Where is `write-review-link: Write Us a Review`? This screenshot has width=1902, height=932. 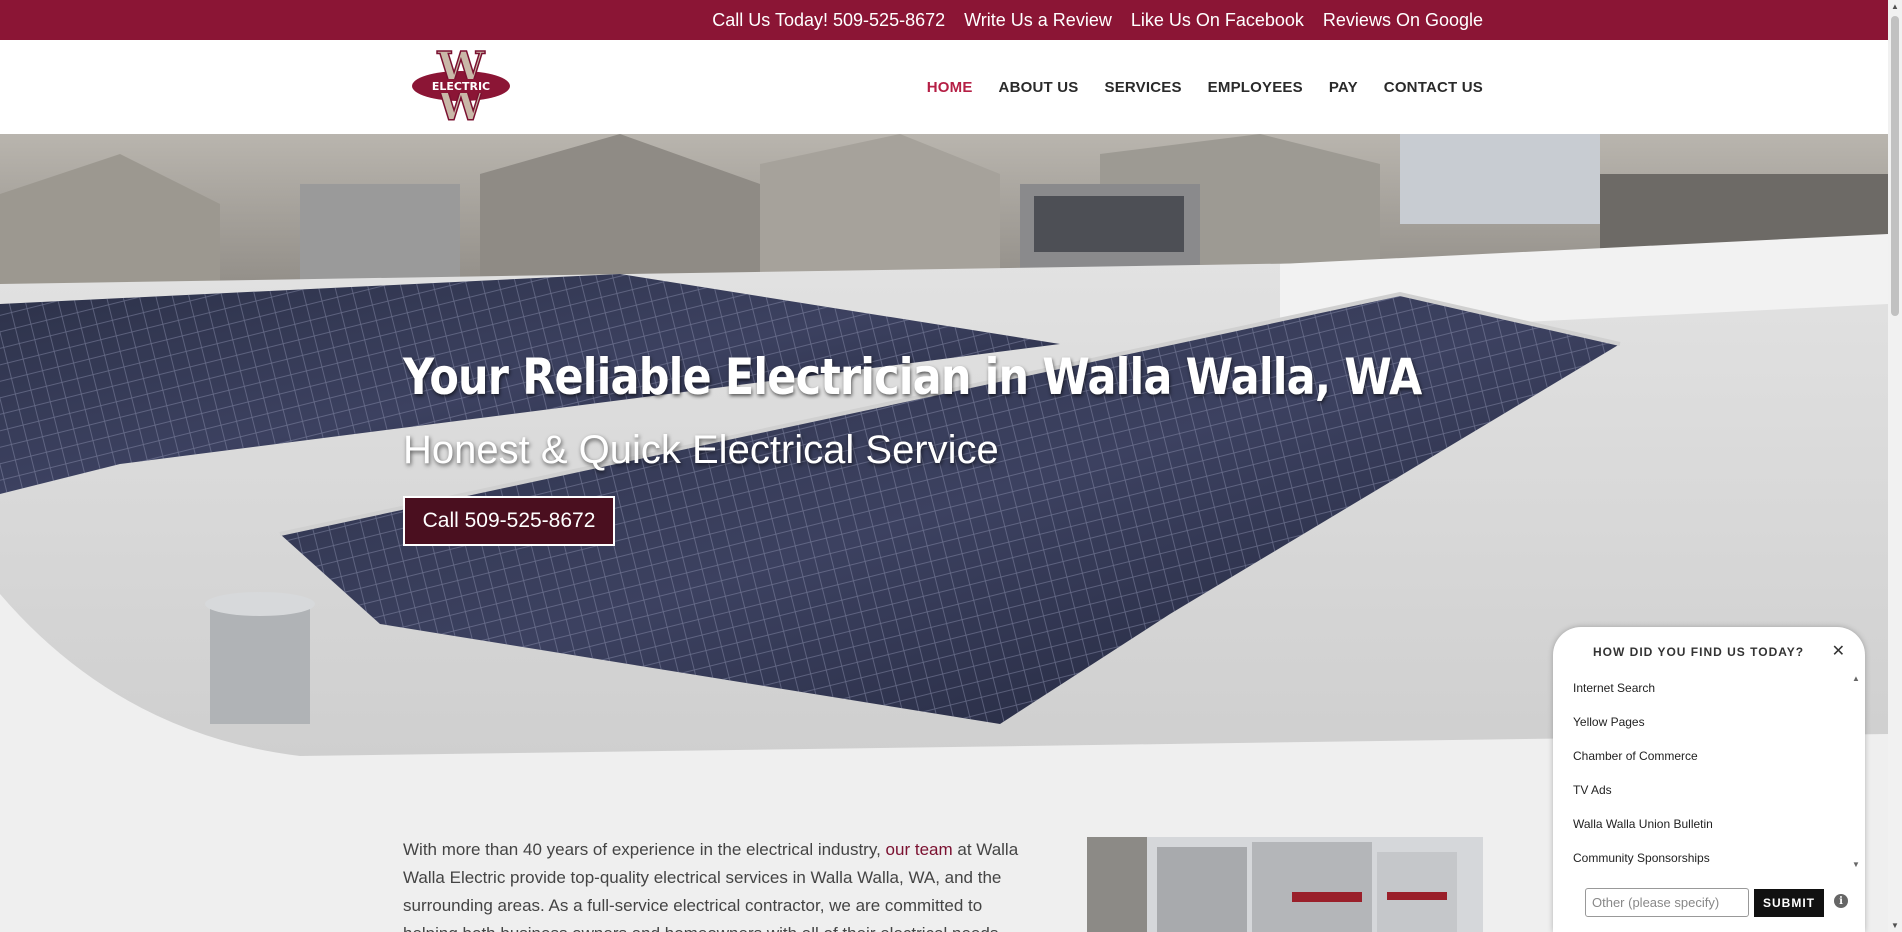
write-review-link: Write Us a Review is located at coordinates (1038, 20).